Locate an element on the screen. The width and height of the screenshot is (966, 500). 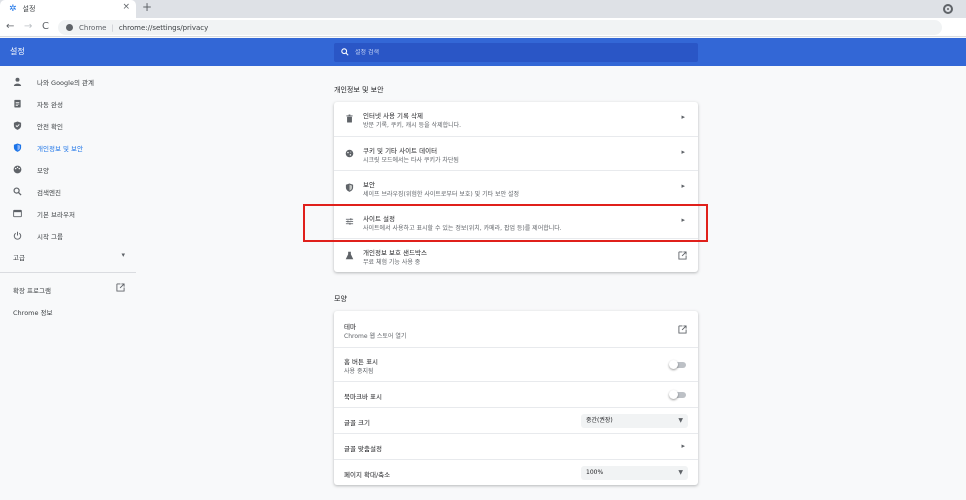
address-url: chrome://settings/privacy is located at coordinates (163, 27).